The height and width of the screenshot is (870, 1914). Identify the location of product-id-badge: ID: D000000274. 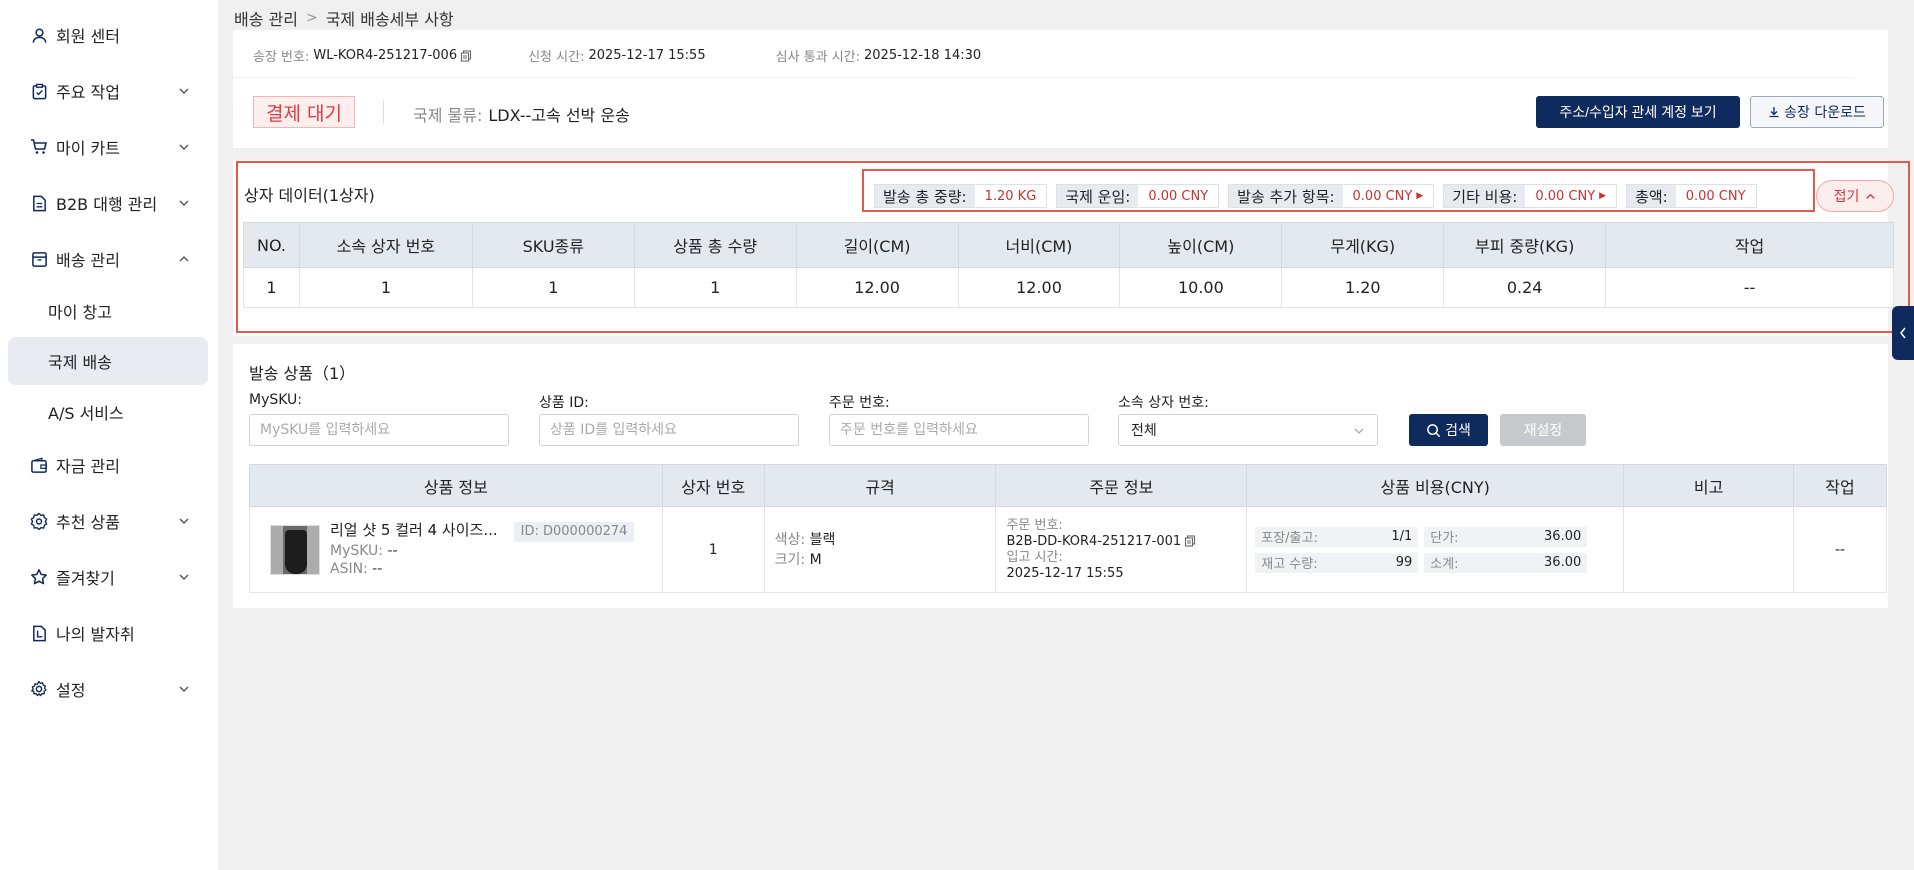
(574, 532).